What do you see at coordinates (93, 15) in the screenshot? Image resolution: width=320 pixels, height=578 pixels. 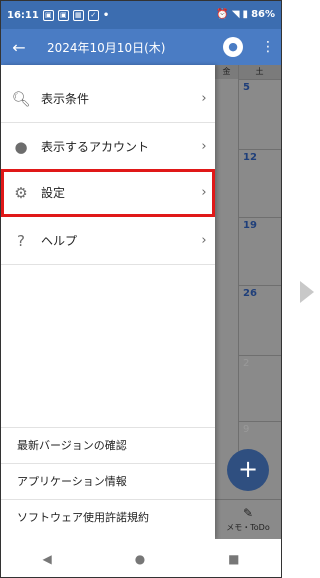 I see `shield-icon: ✓` at bounding box center [93, 15].